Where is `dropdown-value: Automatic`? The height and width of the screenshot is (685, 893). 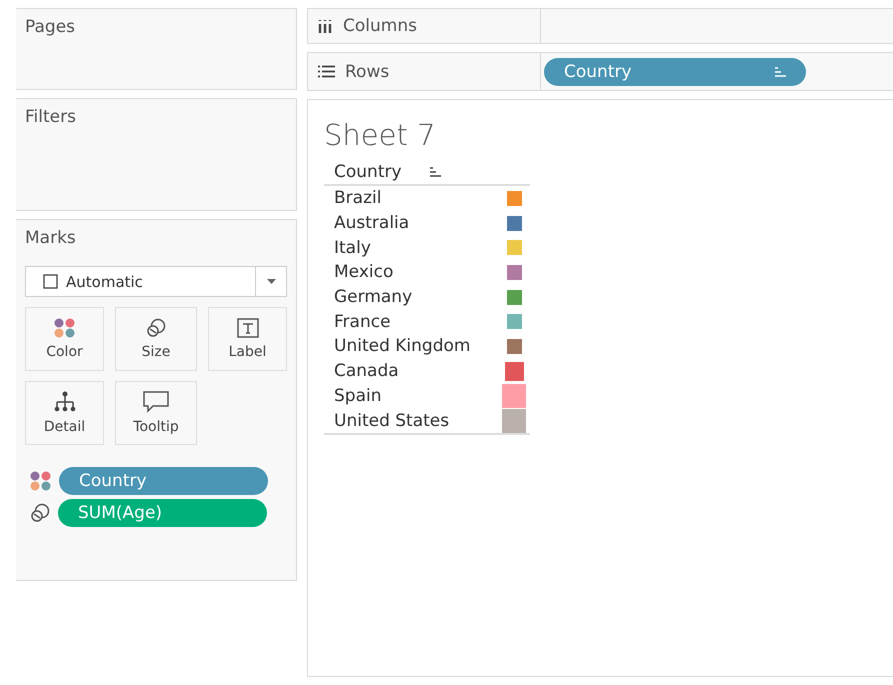 dropdown-value: Automatic is located at coordinates (104, 281).